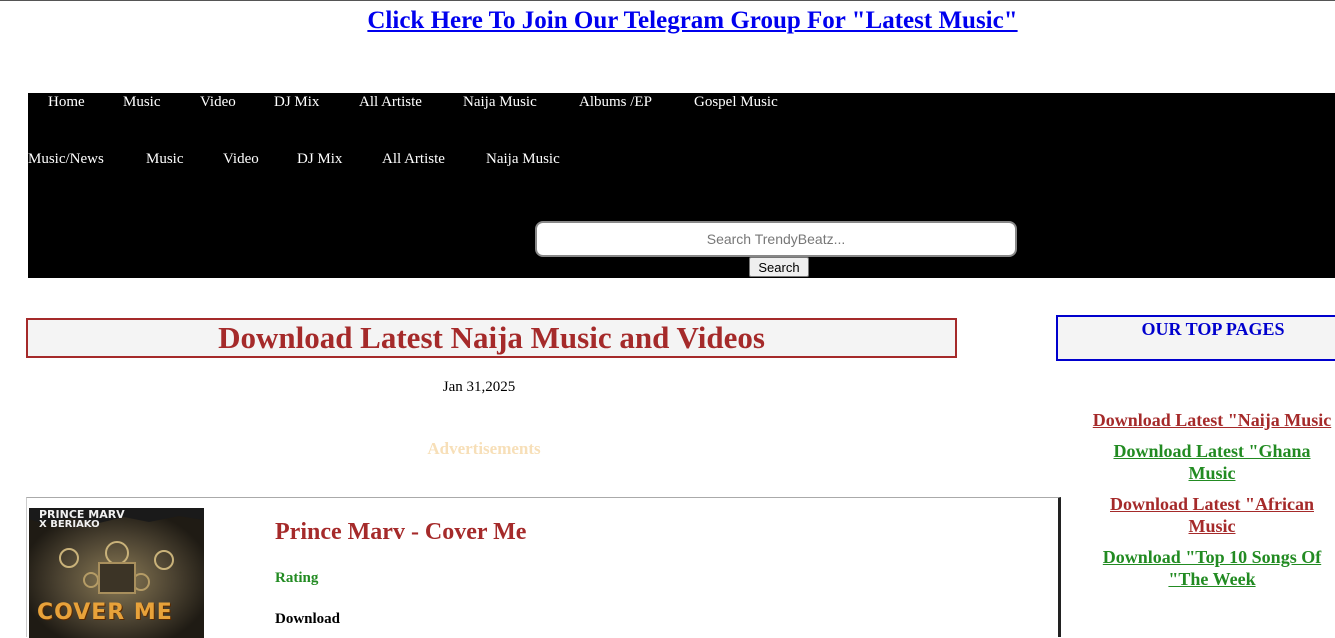 Image resolution: width=1335 pixels, height=638 pixels. I want to click on advertisements-label: Advertisements, so click(484, 448).